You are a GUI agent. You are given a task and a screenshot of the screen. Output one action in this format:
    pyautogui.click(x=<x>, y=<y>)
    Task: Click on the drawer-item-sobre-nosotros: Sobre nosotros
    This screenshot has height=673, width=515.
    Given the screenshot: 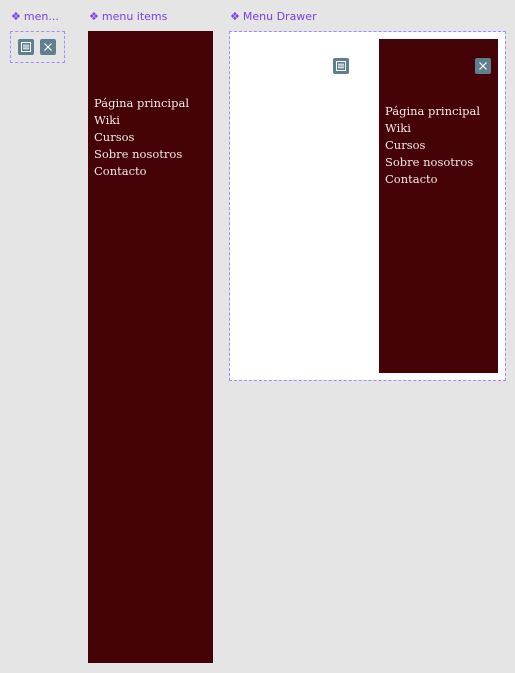 What is the action you would take?
    pyautogui.click(x=432, y=162)
    